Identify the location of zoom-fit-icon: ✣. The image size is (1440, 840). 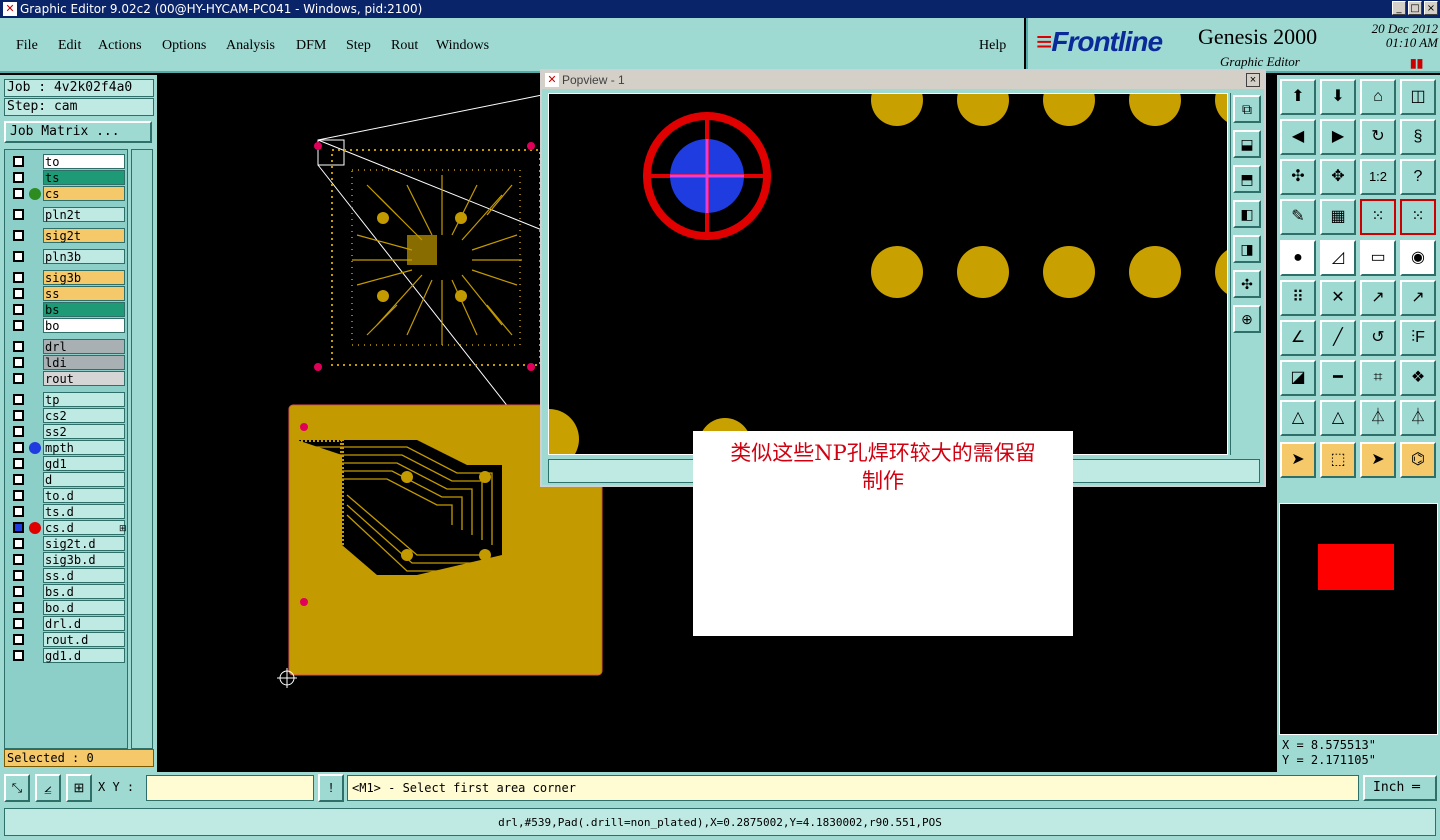
(1298, 177).